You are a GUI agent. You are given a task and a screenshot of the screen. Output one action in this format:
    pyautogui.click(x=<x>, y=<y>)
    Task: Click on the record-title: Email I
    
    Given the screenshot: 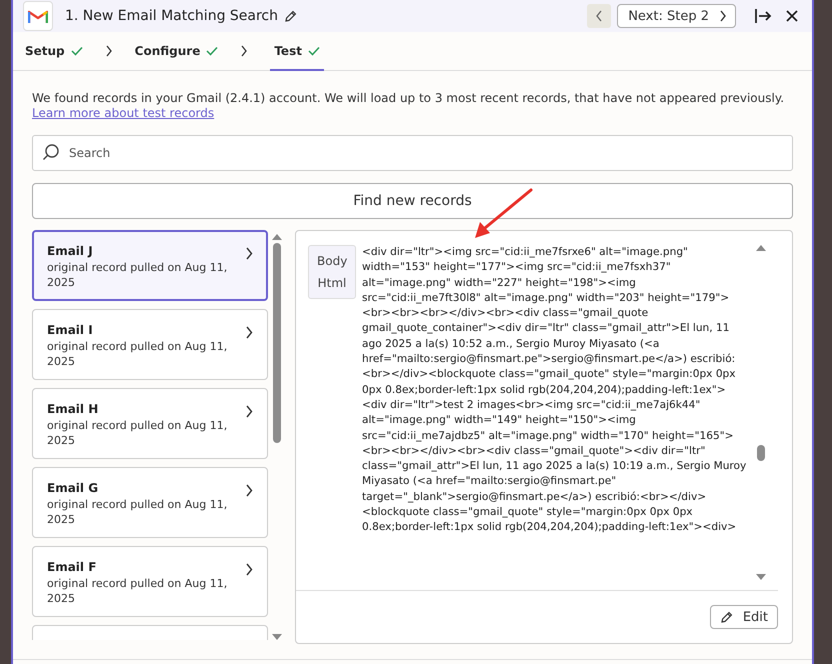 What is the action you would take?
    pyautogui.click(x=70, y=330)
    